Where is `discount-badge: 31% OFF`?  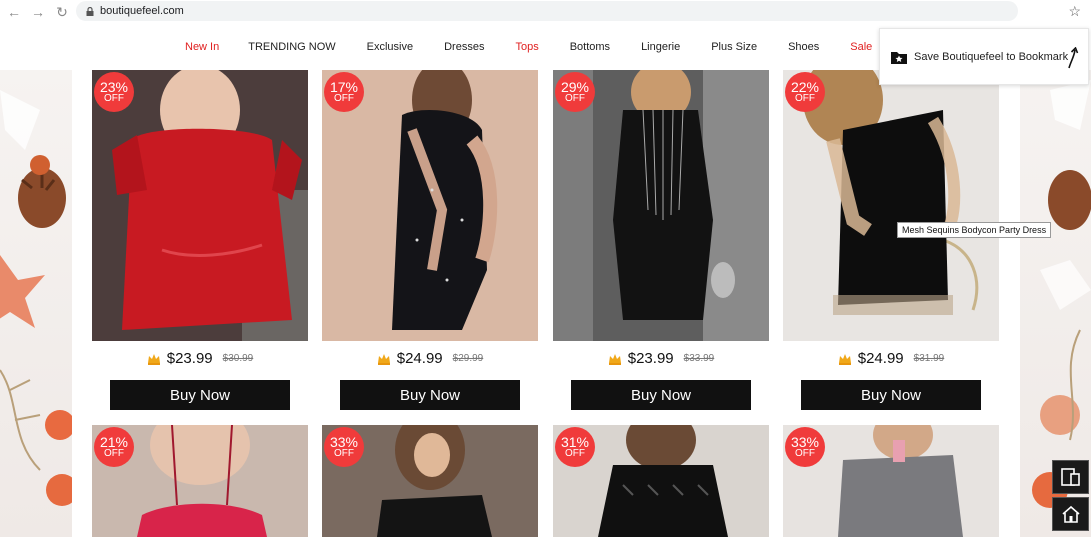
discount-badge: 31% OFF is located at coordinates (575, 447).